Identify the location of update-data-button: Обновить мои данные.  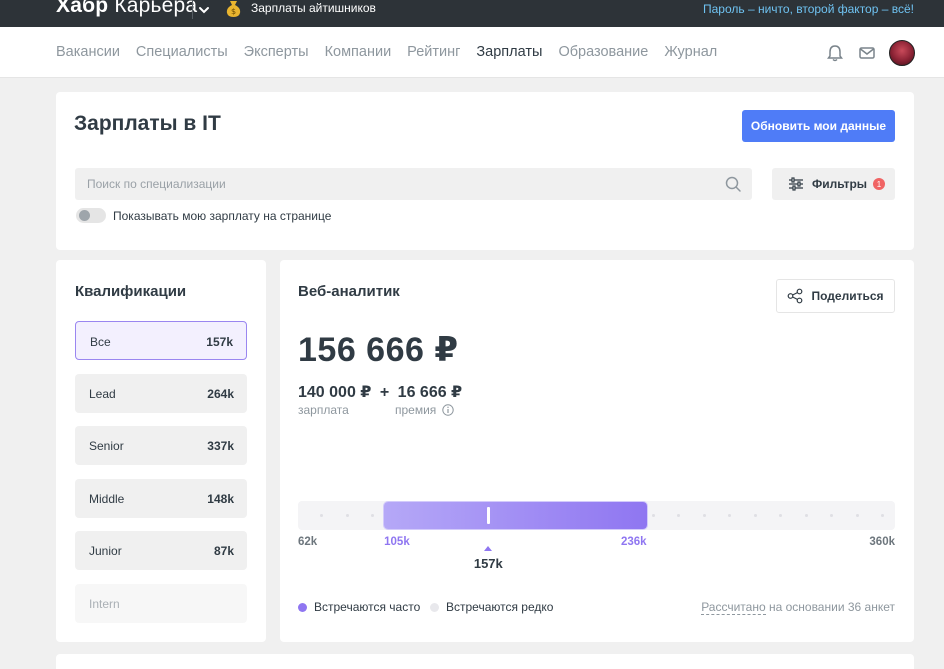
(818, 126).